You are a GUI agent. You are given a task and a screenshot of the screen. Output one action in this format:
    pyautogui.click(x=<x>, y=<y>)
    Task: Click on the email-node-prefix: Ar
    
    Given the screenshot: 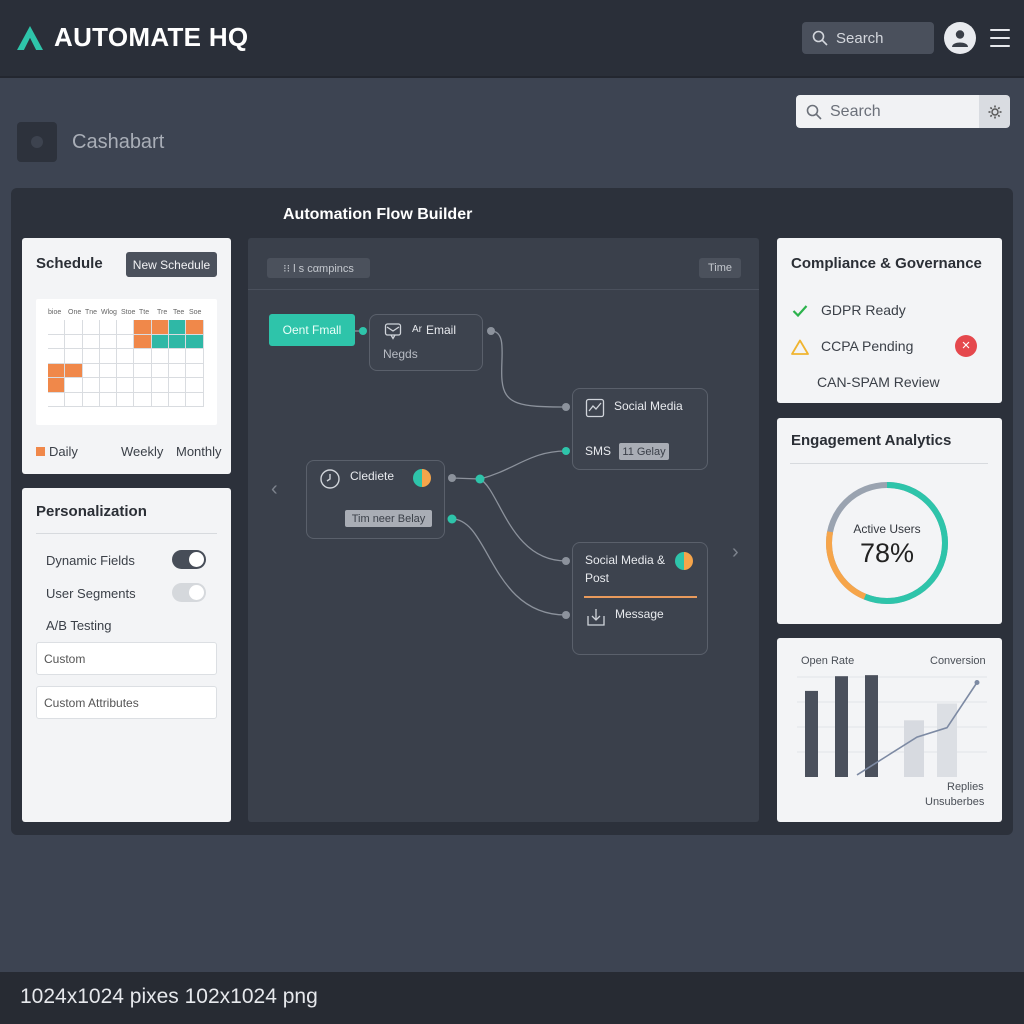 What is the action you would take?
    pyautogui.click(x=417, y=329)
    